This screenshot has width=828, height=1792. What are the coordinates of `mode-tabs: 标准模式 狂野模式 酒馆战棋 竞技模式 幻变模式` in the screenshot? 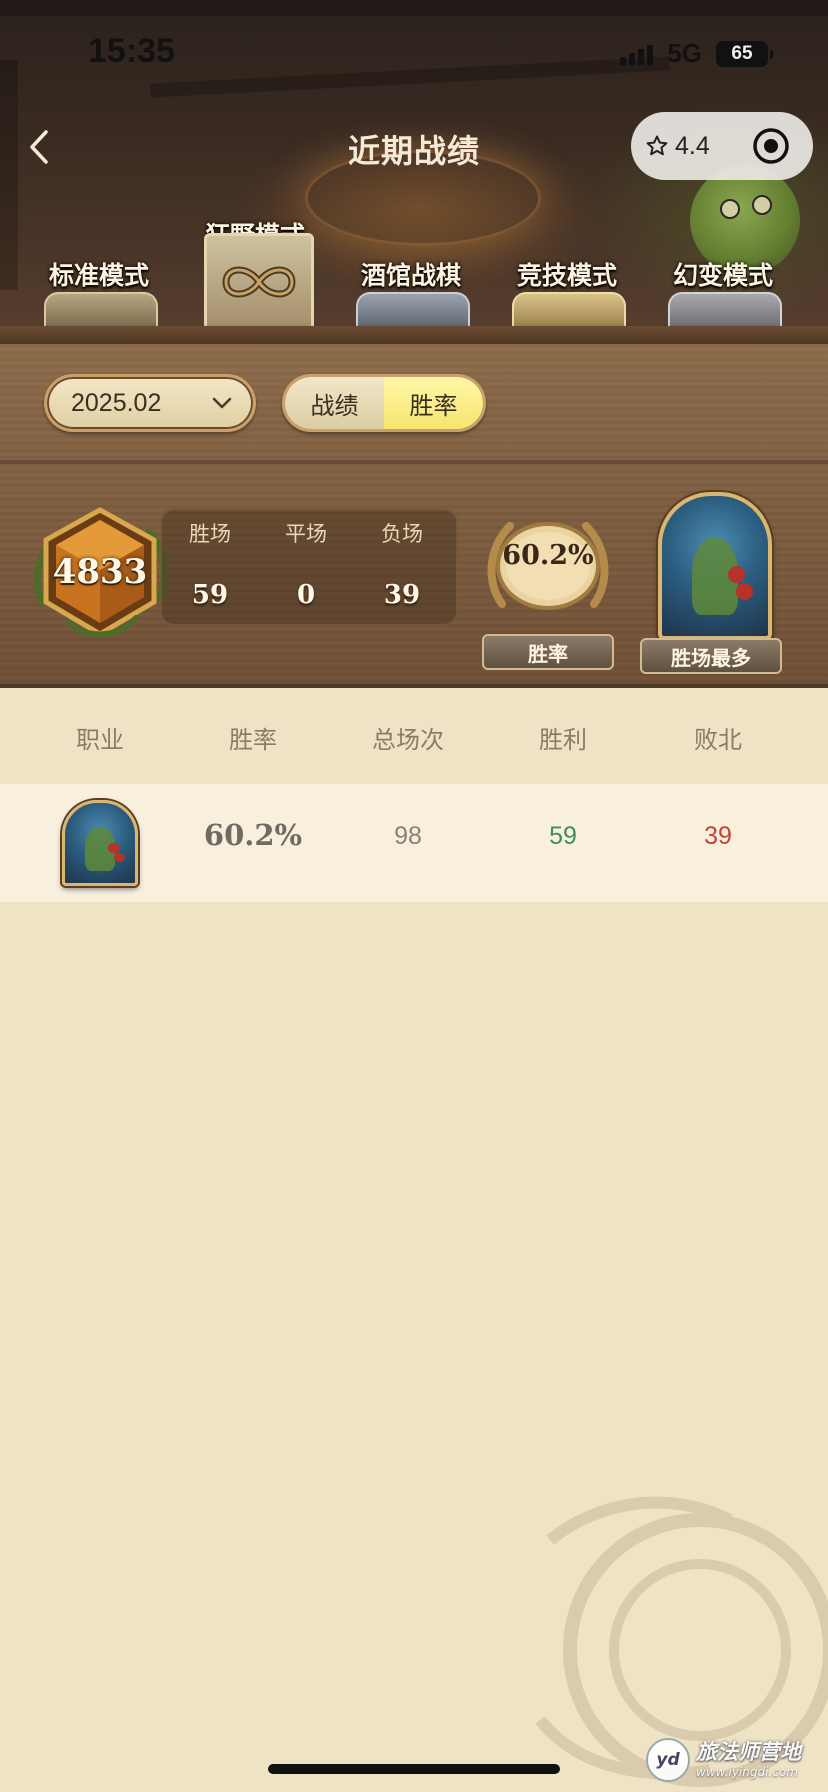 It's located at (414, 269).